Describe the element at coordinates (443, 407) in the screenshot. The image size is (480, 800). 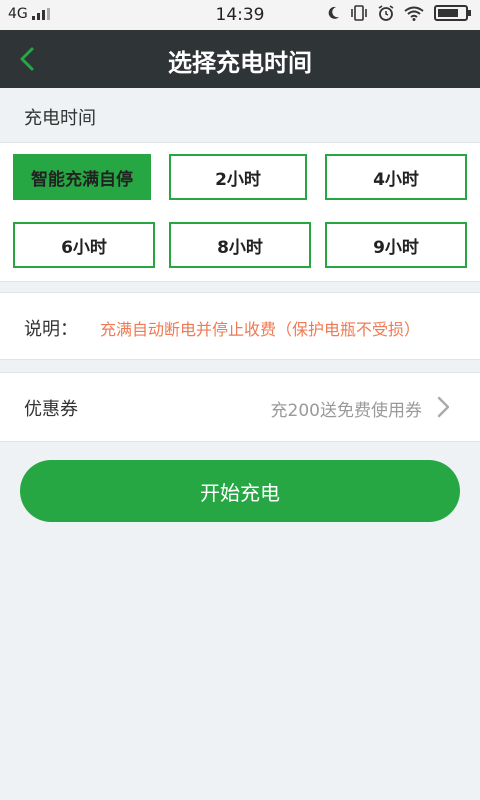
I see `chevron-right-icon` at that location.